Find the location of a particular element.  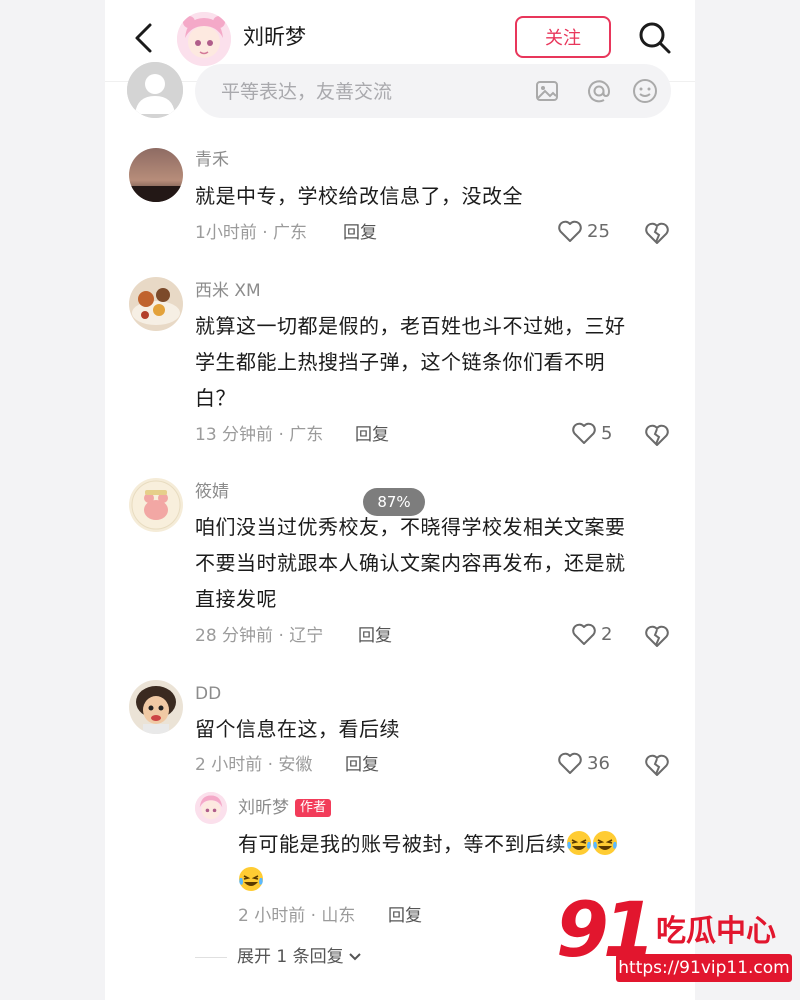

like-button: 2 is located at coordinates (591, 634).